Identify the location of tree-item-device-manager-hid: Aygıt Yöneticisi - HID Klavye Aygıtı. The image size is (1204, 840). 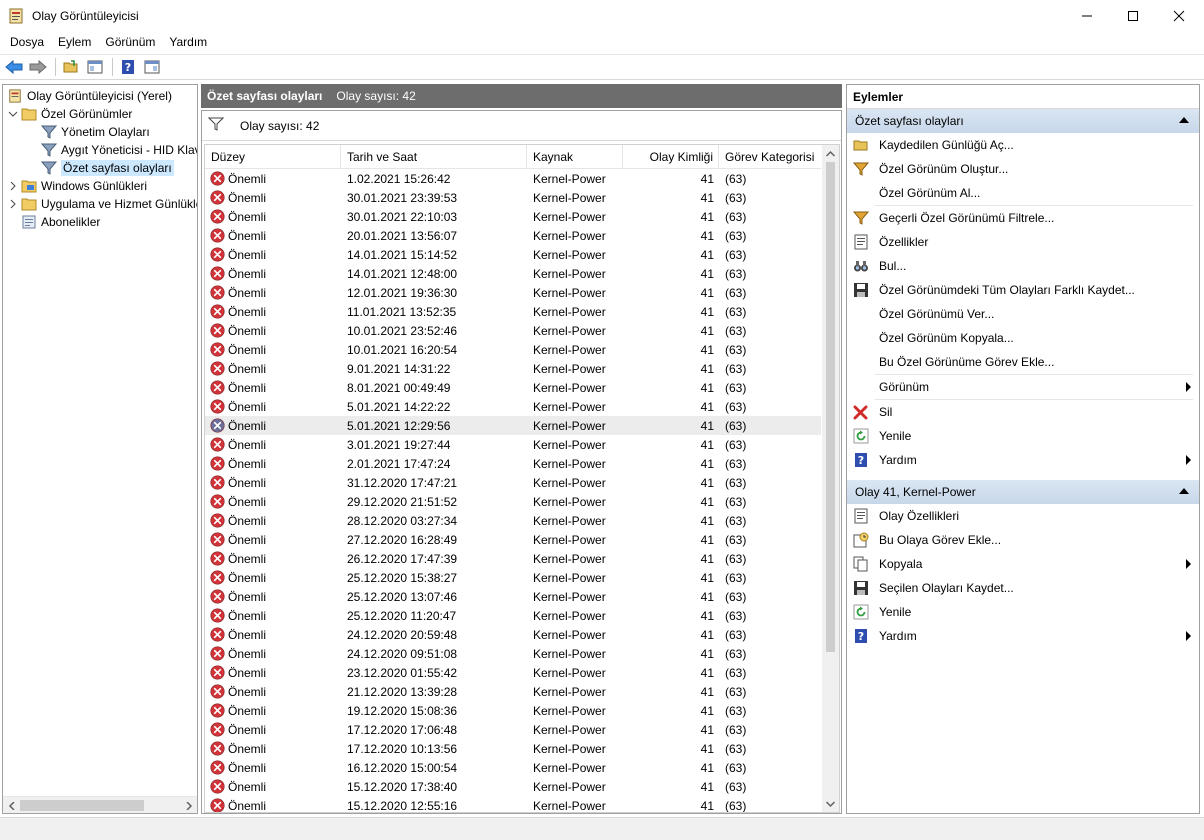
(119, 150).